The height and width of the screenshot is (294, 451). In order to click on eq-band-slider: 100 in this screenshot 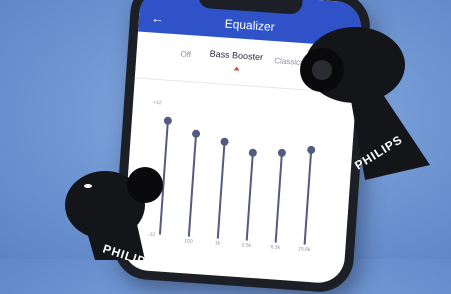, I will do `click(193, 166)`.